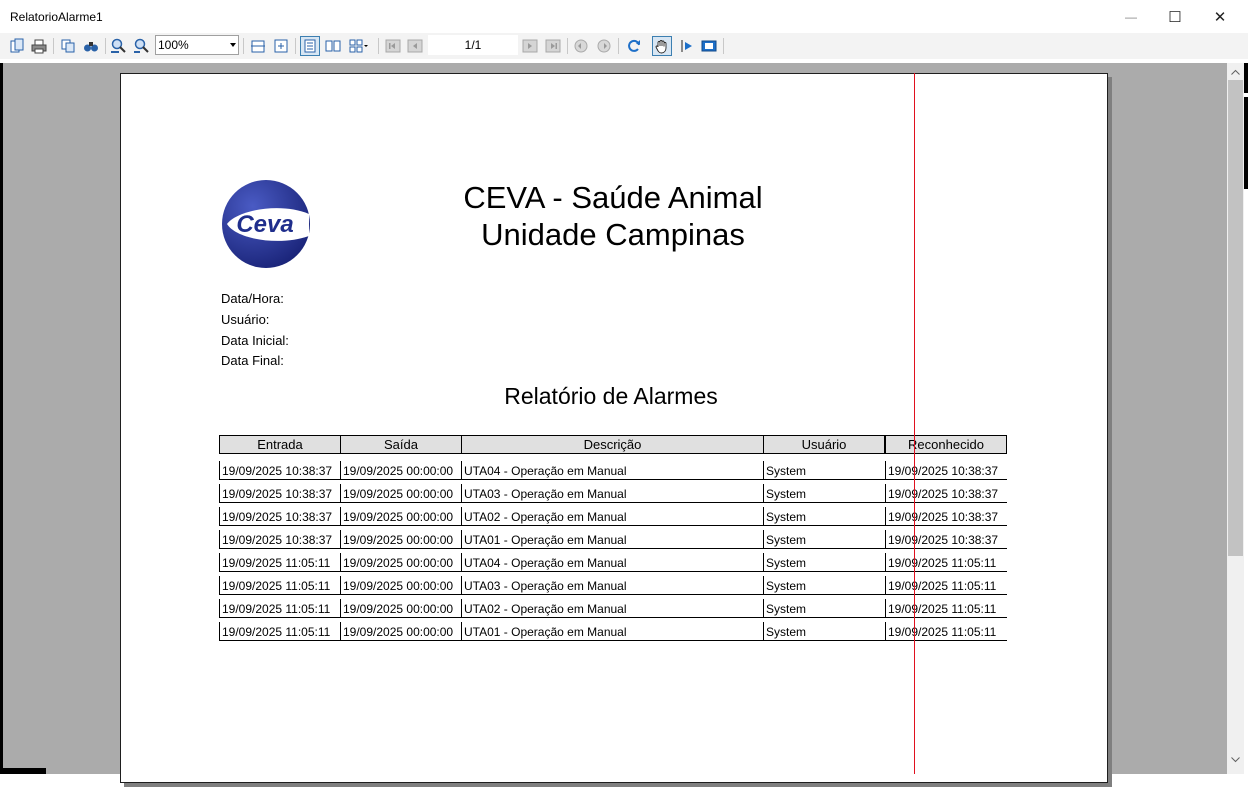  I want to click on print-icon, so click(39, 46).